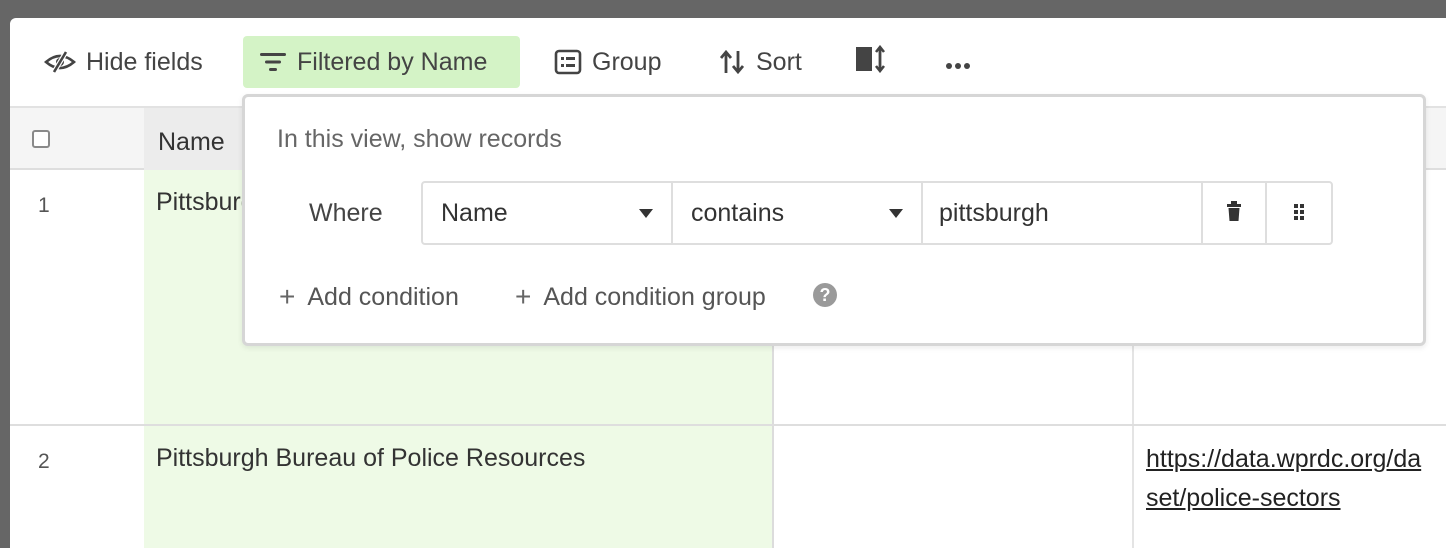 The width and height of the screenshot is (1446, 548). I want to click on trash-icon, so click(1234, 213).